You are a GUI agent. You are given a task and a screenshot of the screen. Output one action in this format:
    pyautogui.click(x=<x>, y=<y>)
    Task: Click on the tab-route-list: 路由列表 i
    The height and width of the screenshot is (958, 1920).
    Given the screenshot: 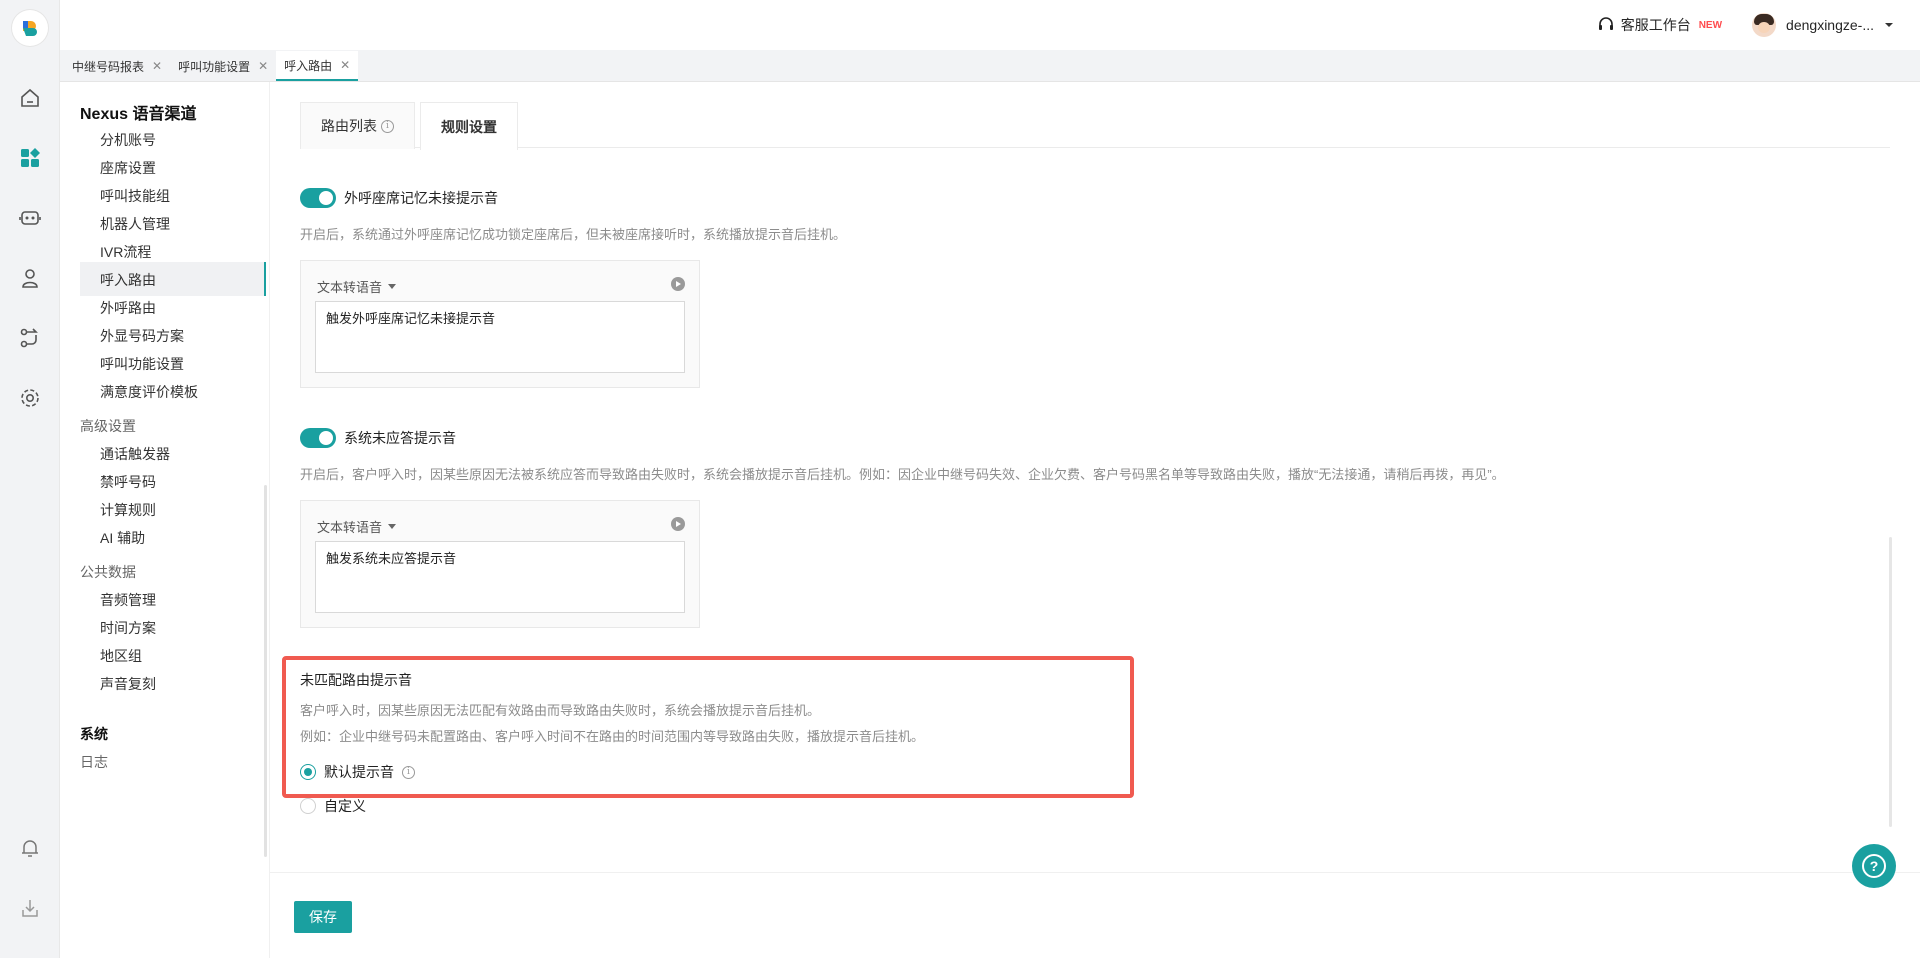 What is the action you would take?
    pyautogui.click(x=357, y=125)
    